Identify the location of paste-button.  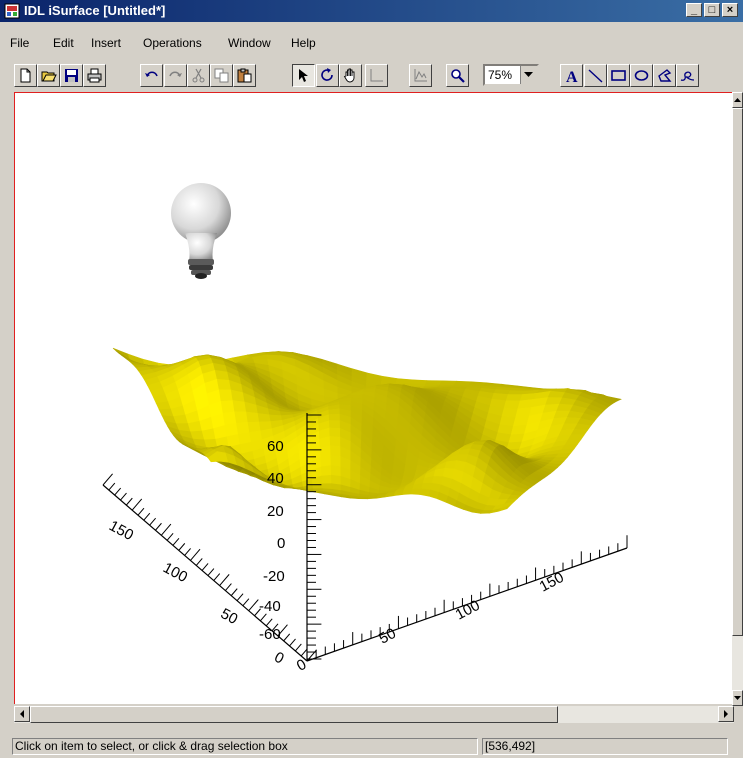
(244, 75).